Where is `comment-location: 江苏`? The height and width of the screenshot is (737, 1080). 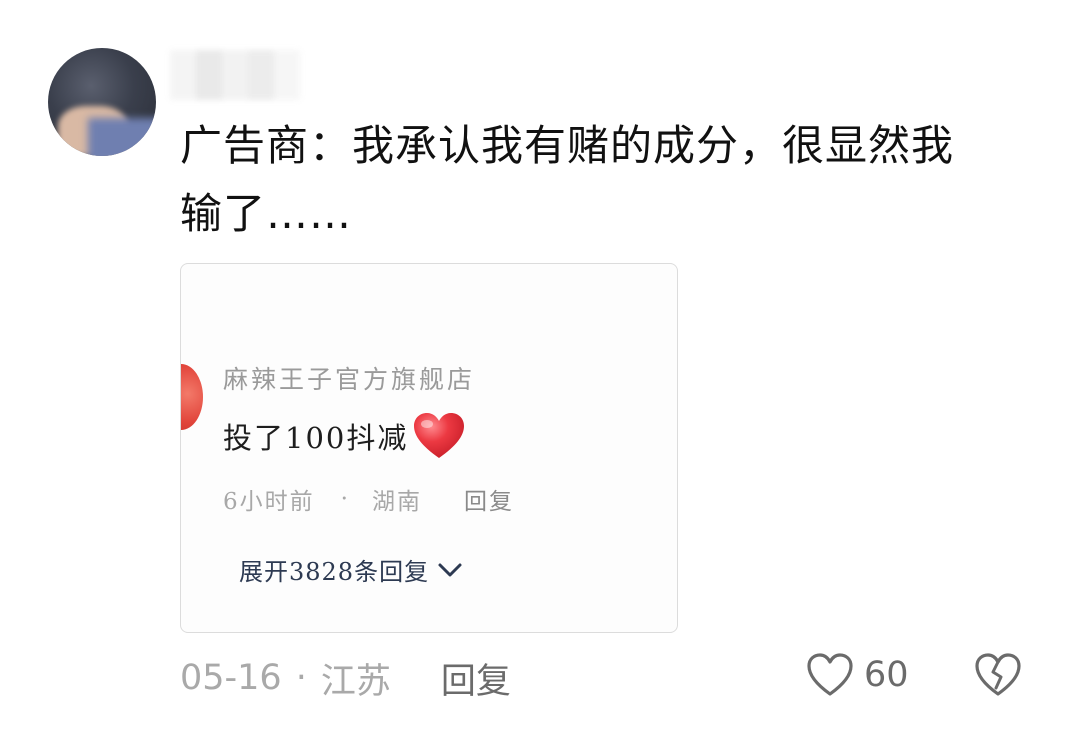
comment-location: 江苏 is located at coordinates (355, 681).